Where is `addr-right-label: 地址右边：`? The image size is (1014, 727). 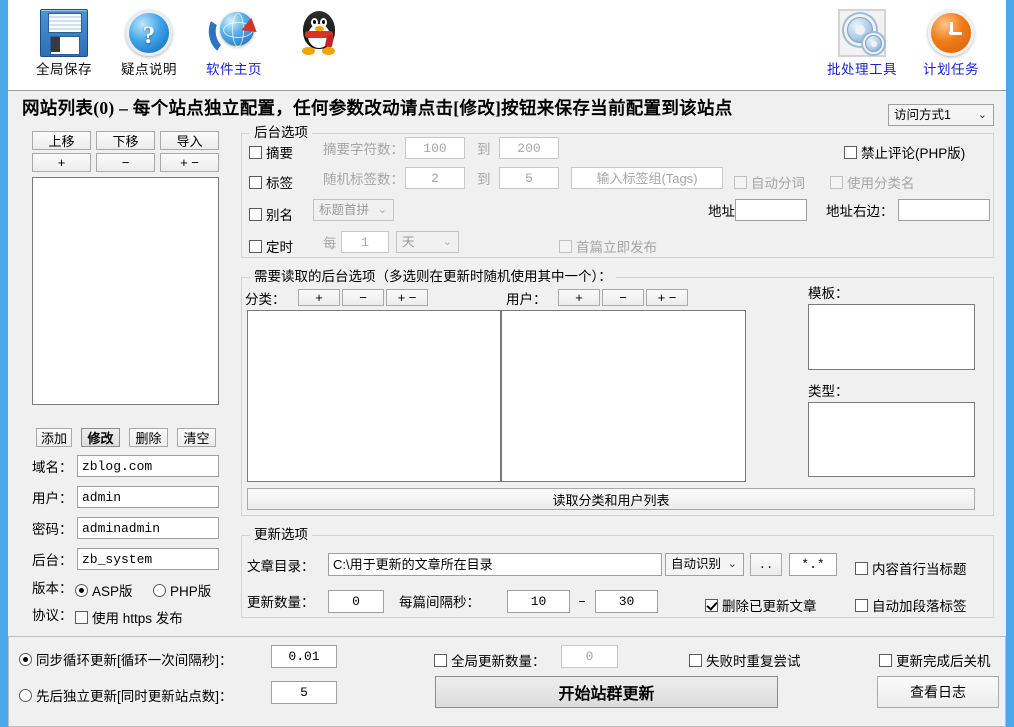
addr-right-label: 地址右边： is located at coordinates (860, 211).